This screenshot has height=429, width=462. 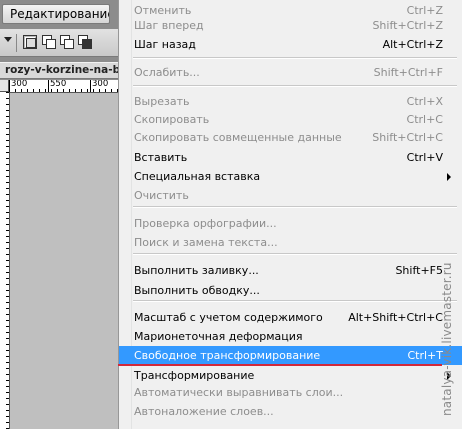 What do you see at coordinates (67, 42) in the screenshot?
I see `subtract-from-selection-icon` at bounding box center [67, 42].